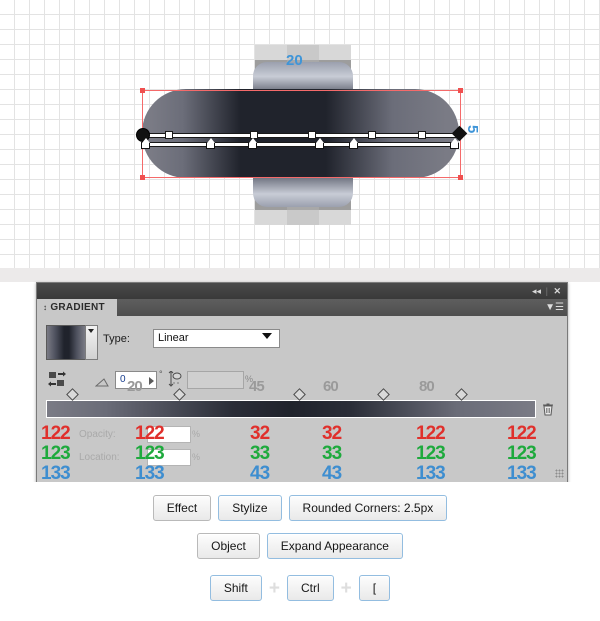 The height and width of the screenshot is (621, 600). What do you see at coordinates (548, 409) in the screenshot?
I see `trash-icon` at bounding box center [548, 409].